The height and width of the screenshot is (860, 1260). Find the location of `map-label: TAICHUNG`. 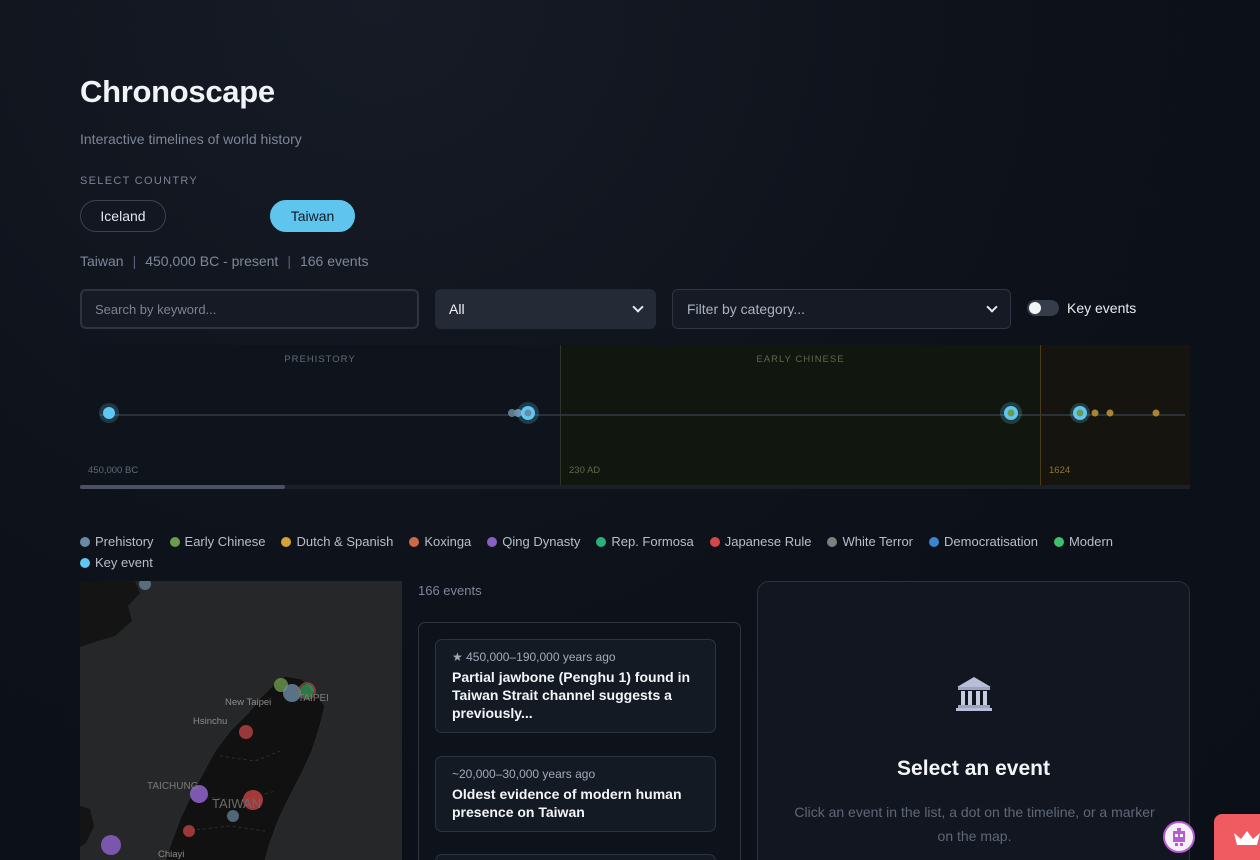

map-label: TAICHUNG is located at coordinates (173, 786).